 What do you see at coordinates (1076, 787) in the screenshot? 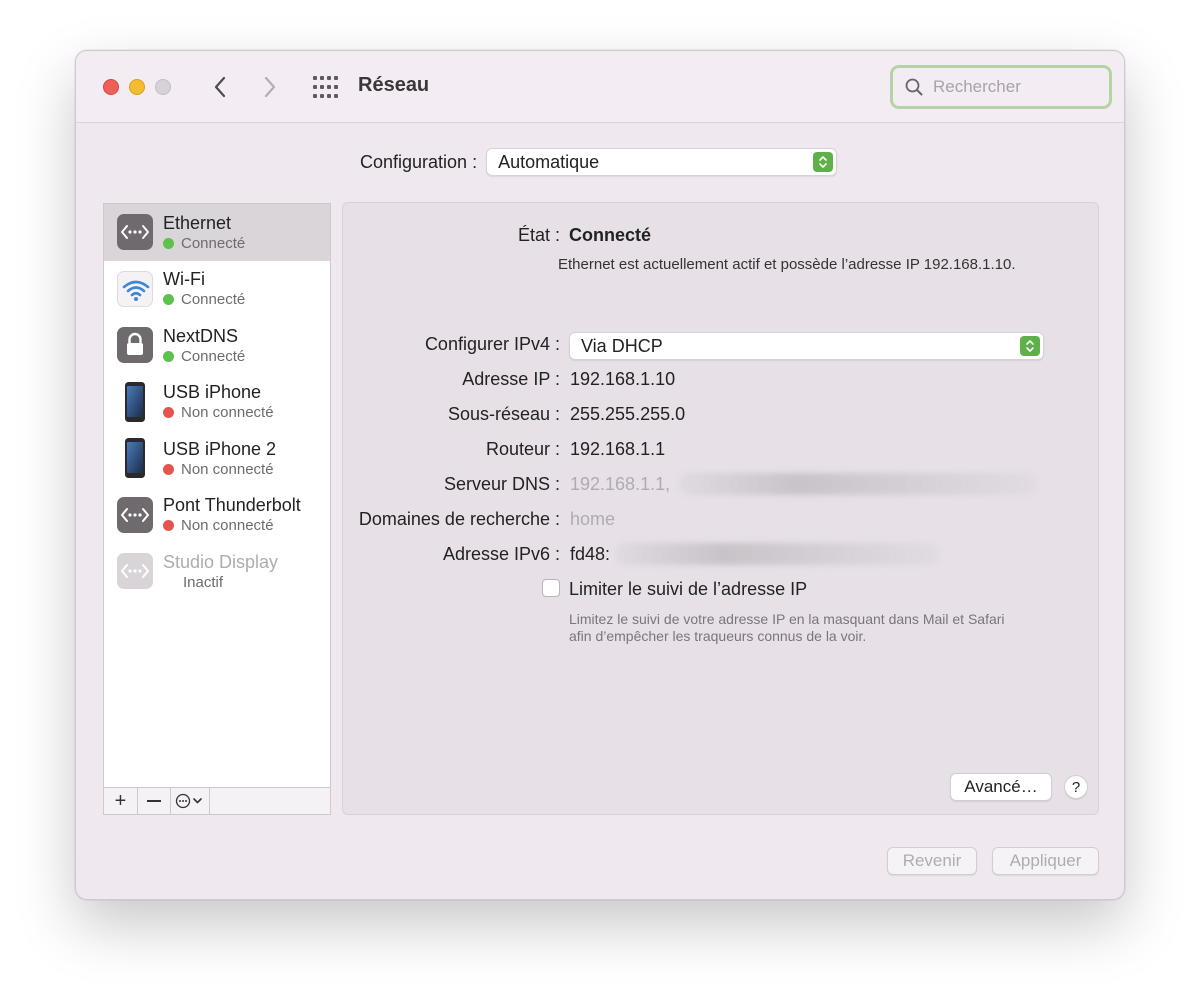
I see `help-button: ?` at bounding box center [1076, 787].